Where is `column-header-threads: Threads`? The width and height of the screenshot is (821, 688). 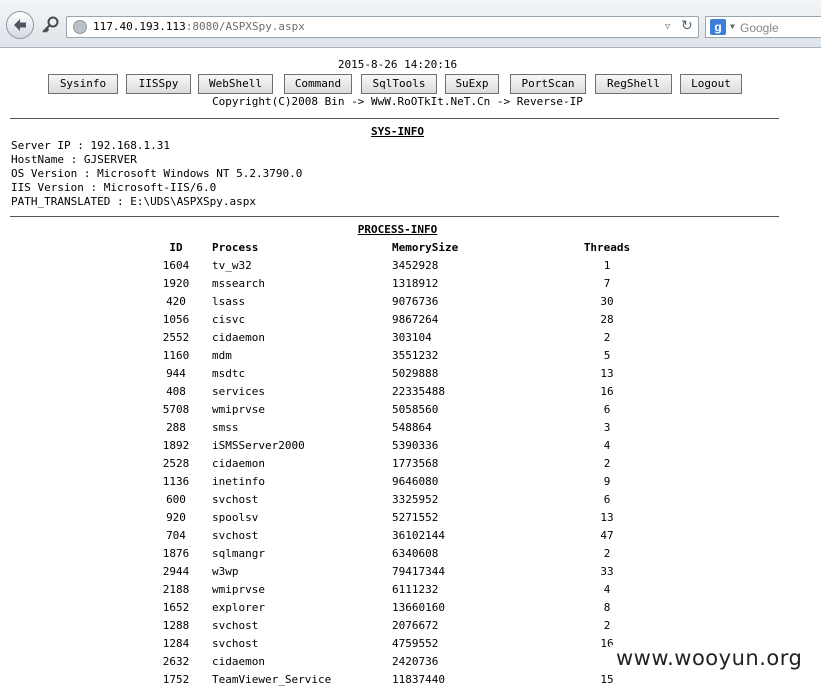 column-header-threads: Threads is located at coordinates (607, 247).